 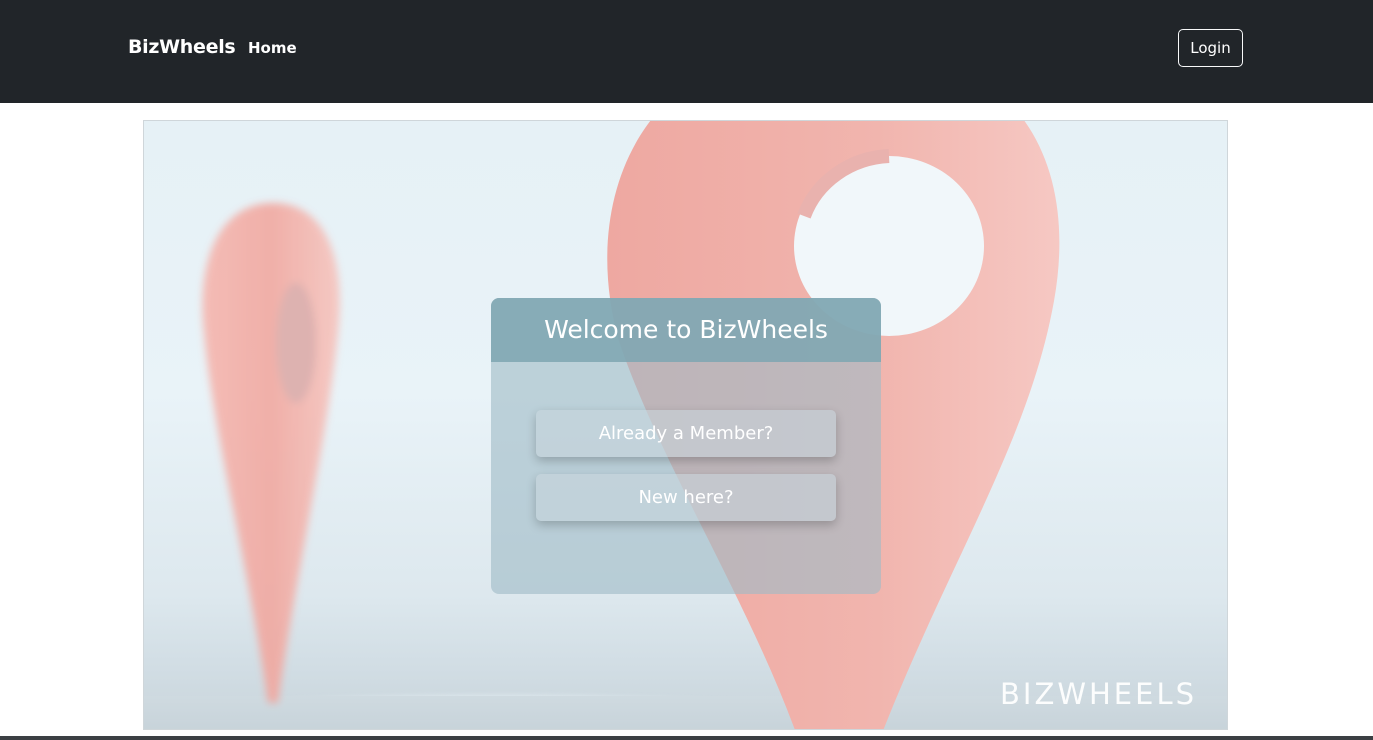 What do you see at coordinates (686, 330) in the screenshot?
I see `welcome-title: Welcome to BizWheels` at bounding box center [686, 330].